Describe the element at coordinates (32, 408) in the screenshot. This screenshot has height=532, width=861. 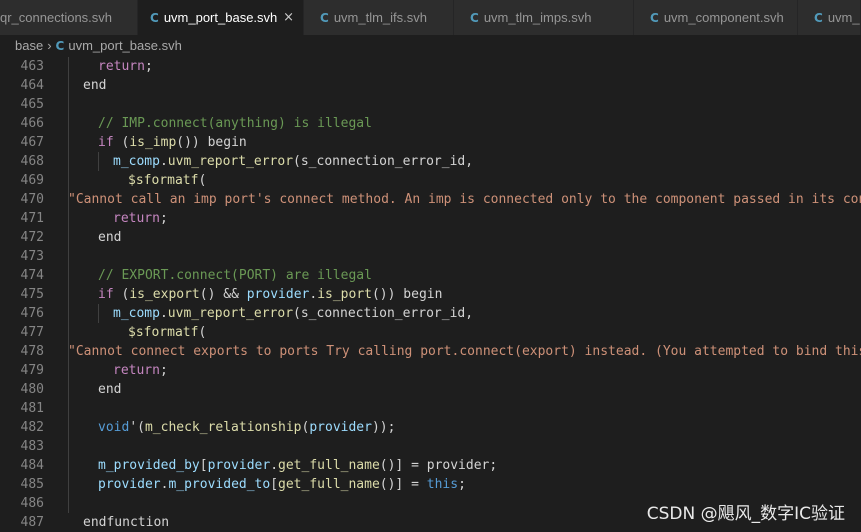
I see `line-number: 481` at that location.